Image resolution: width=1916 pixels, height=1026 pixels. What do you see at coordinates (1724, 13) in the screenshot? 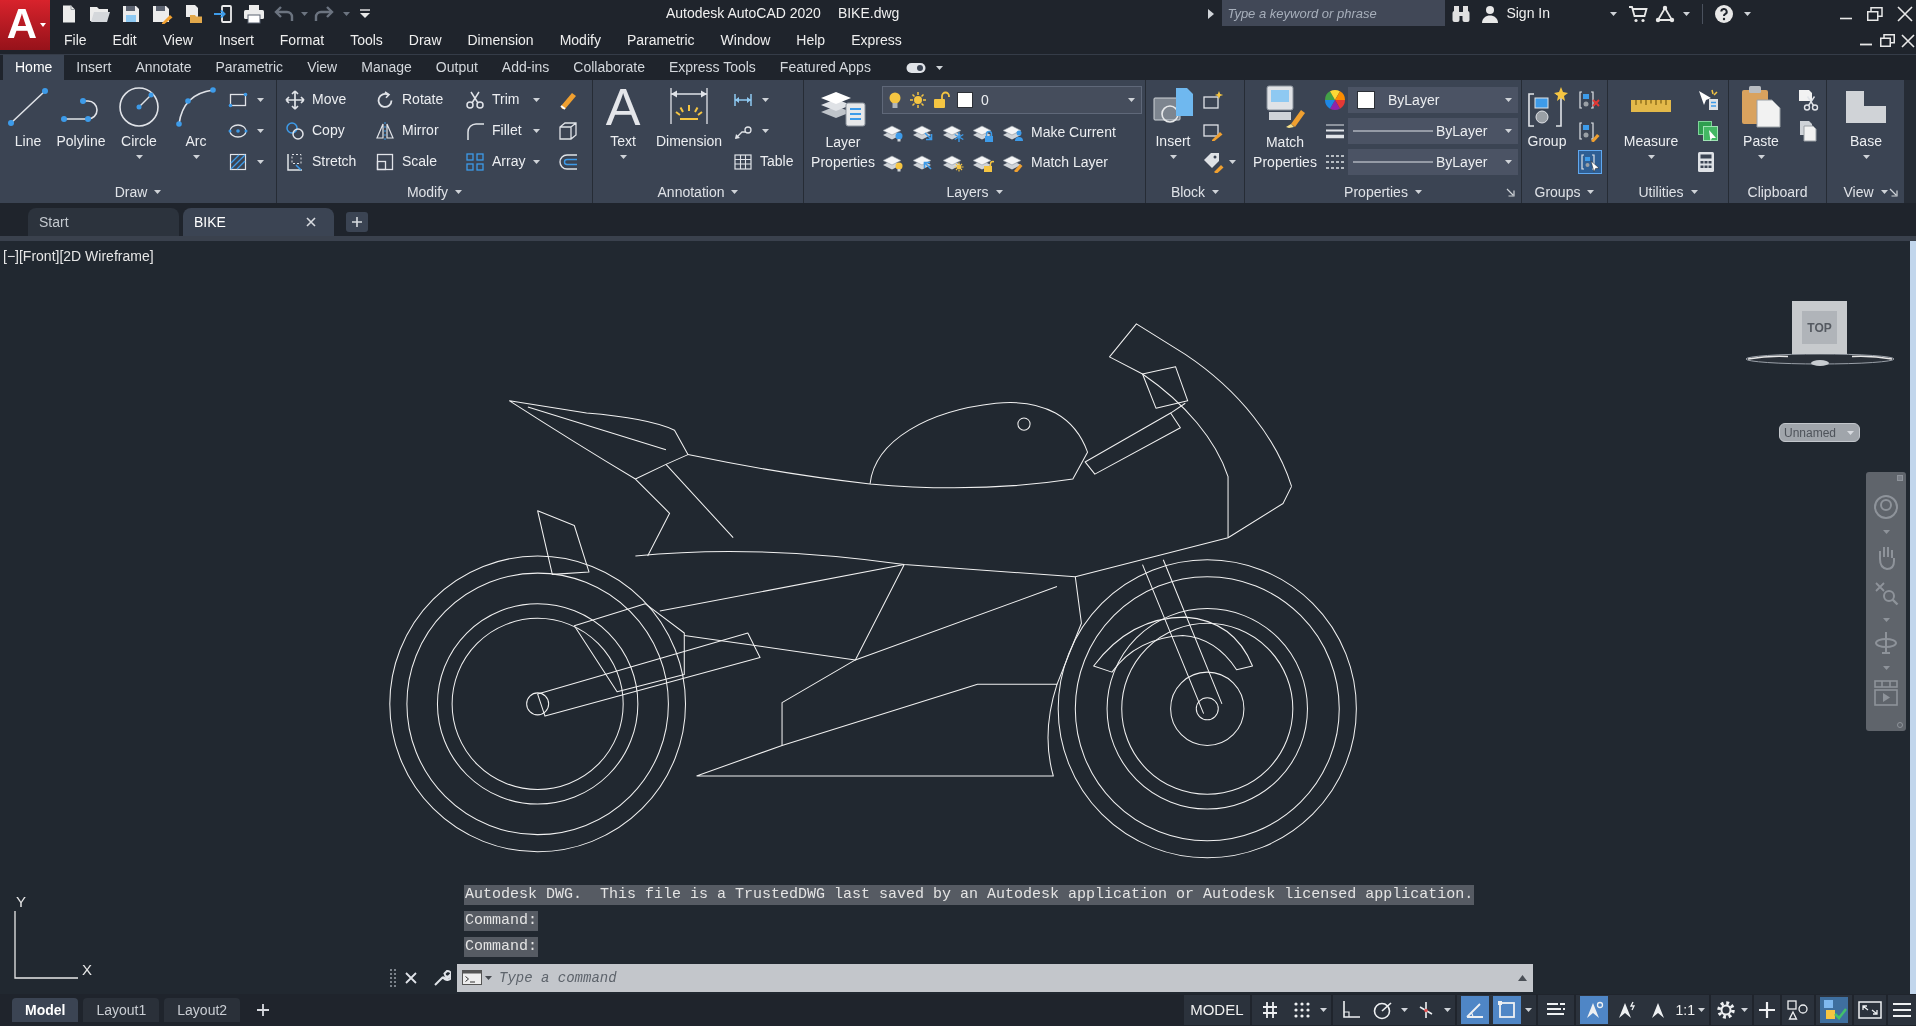
I see `help-icon` at bounding box center [1724, 13].